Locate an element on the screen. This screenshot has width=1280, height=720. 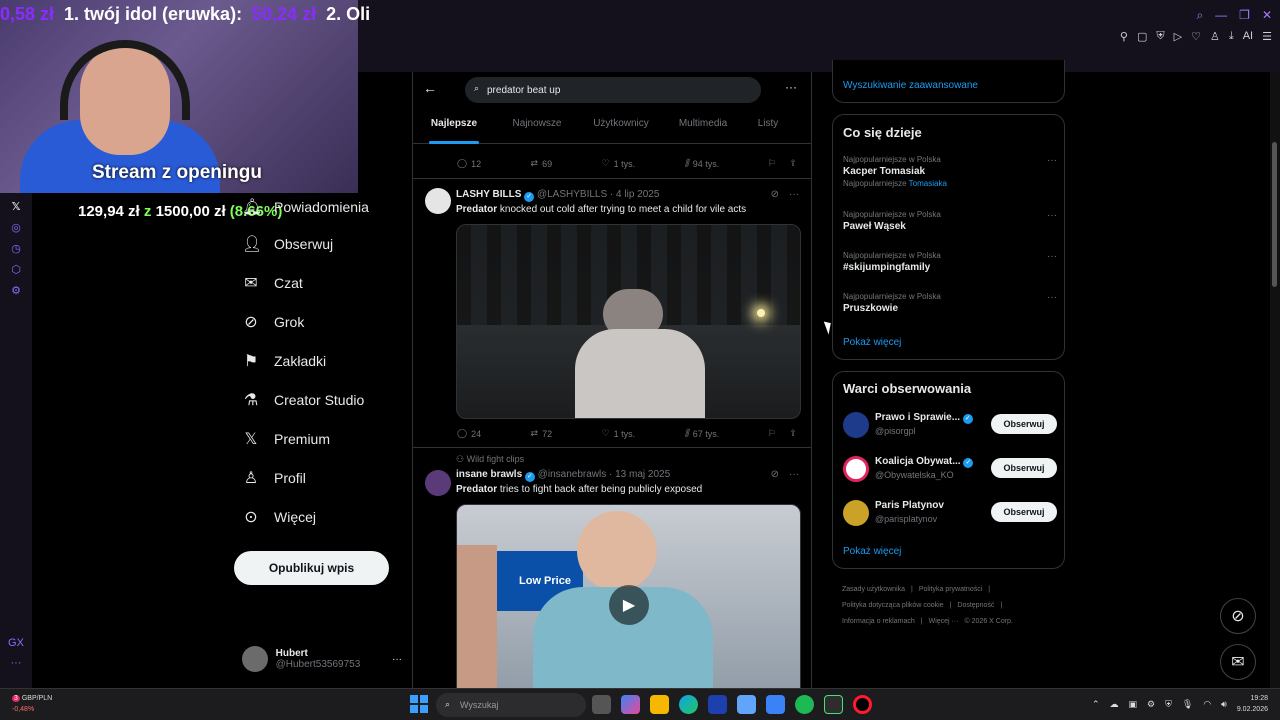
search-icon: ⌕ is located at coordinates (1199, 15).